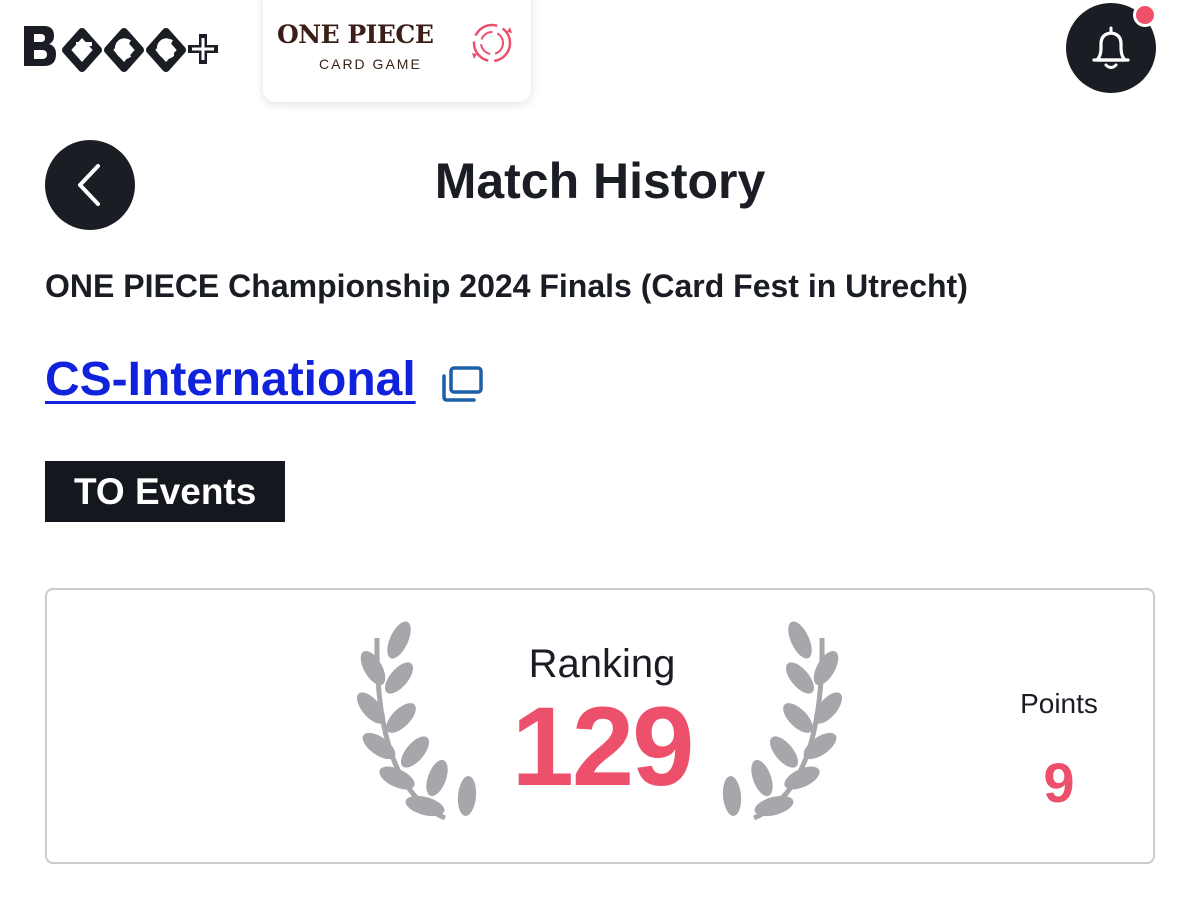 The image size is (1200, 900). What do you see at coordinates (230, 379) in the screenshot?
I see `store-link: CS-International` at bounding box center [230, 379].